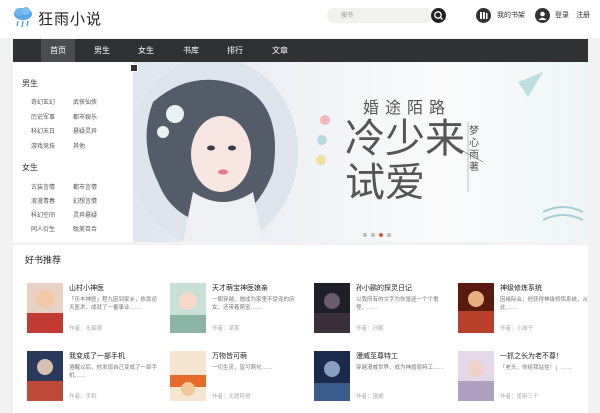  I want to click on category-link: 游戏竞技, so click(43, 145).